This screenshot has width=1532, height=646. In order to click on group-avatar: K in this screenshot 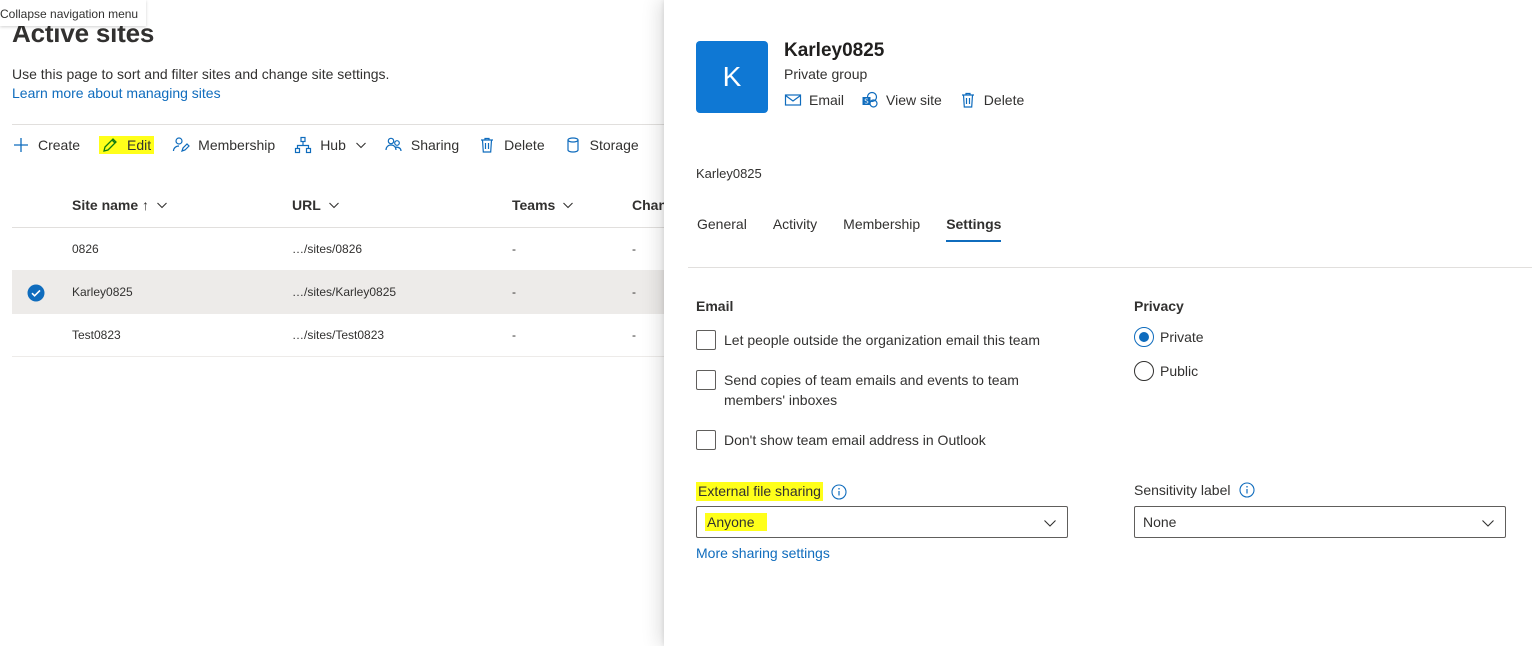, I will do `click(732, 77)`.